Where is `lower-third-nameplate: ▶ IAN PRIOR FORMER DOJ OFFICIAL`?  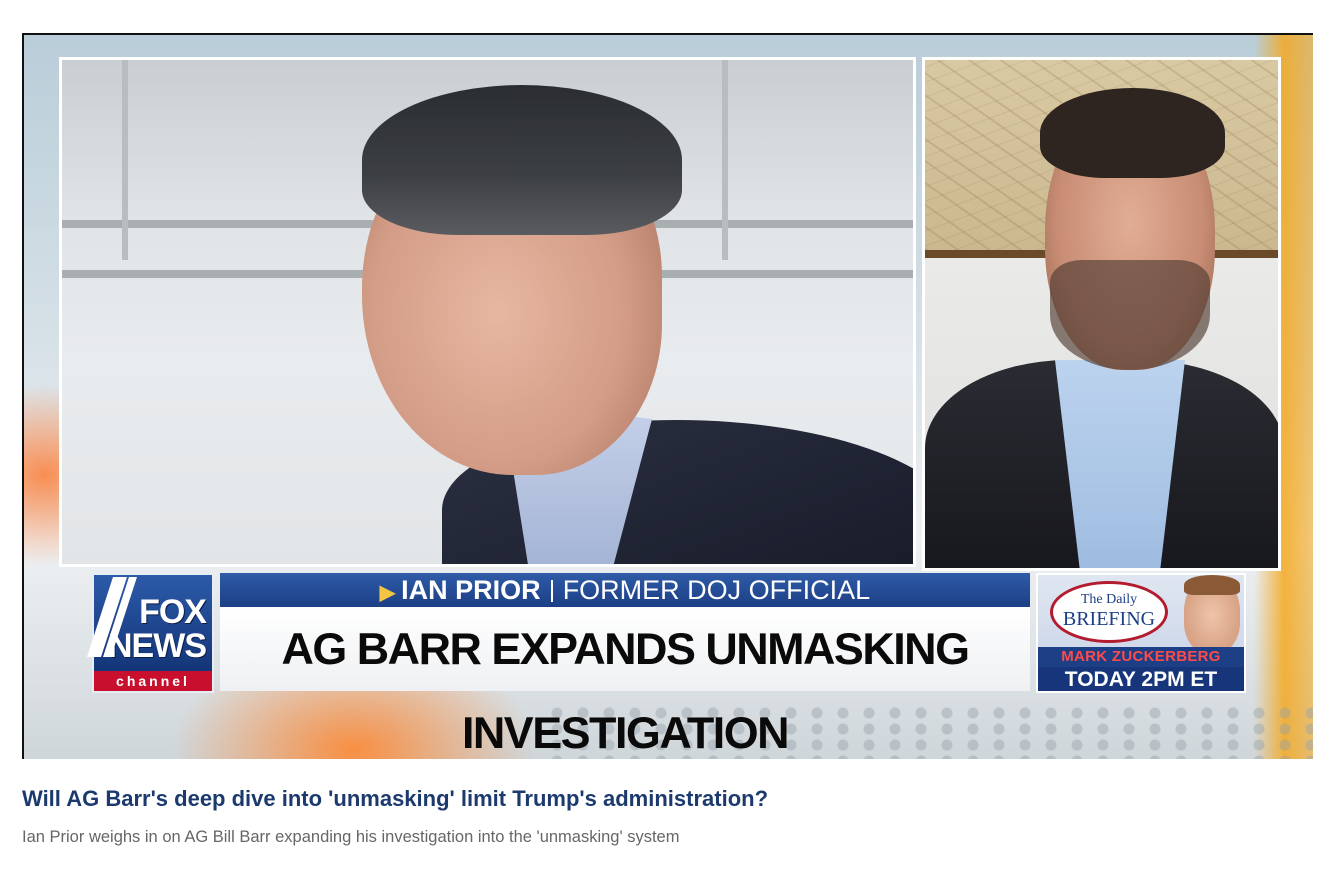 lower-third-nameplate: ▶ IAN PRIOR FORMER DOJ OFFICIAL is located at coordinates (625, 590).